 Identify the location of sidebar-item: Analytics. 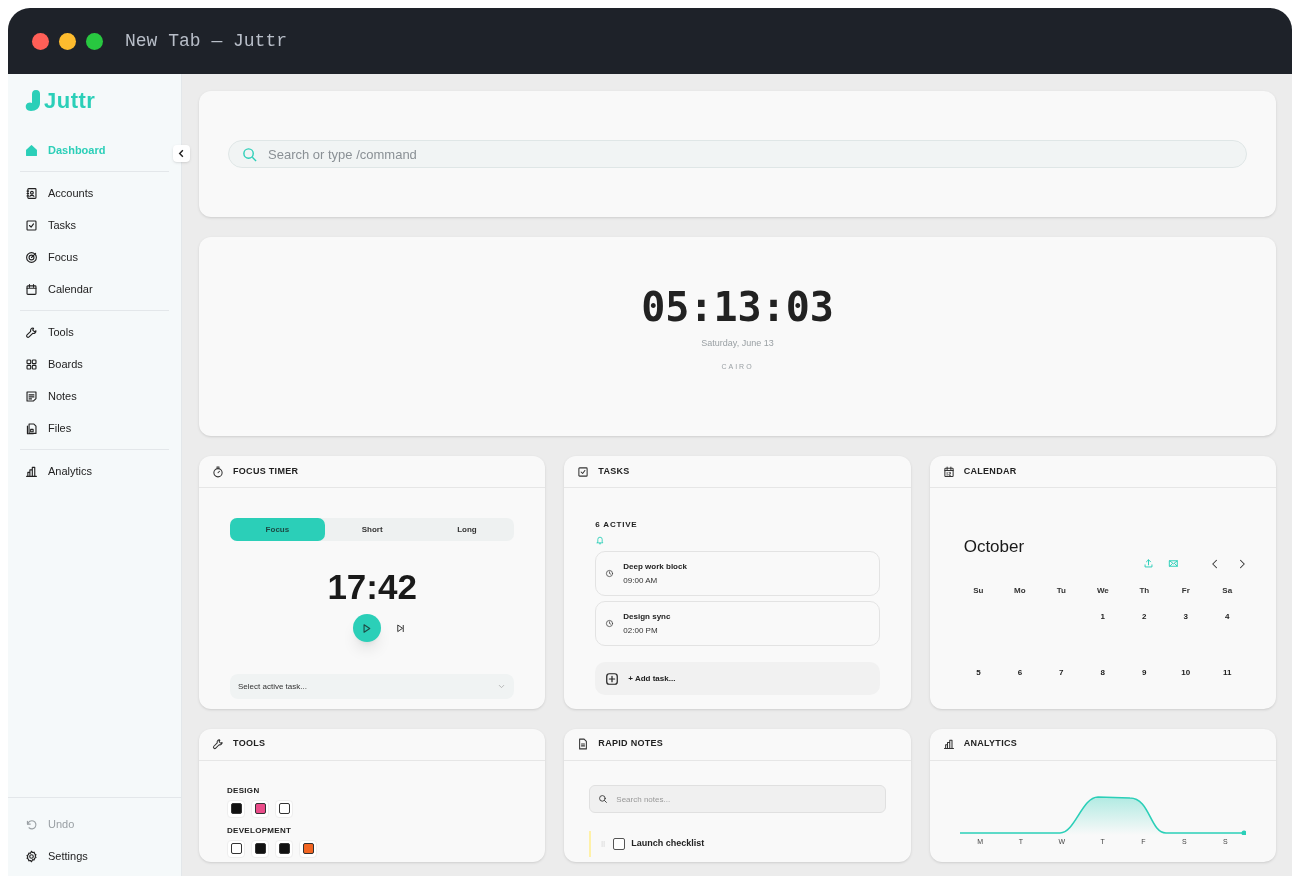
(88, 471).